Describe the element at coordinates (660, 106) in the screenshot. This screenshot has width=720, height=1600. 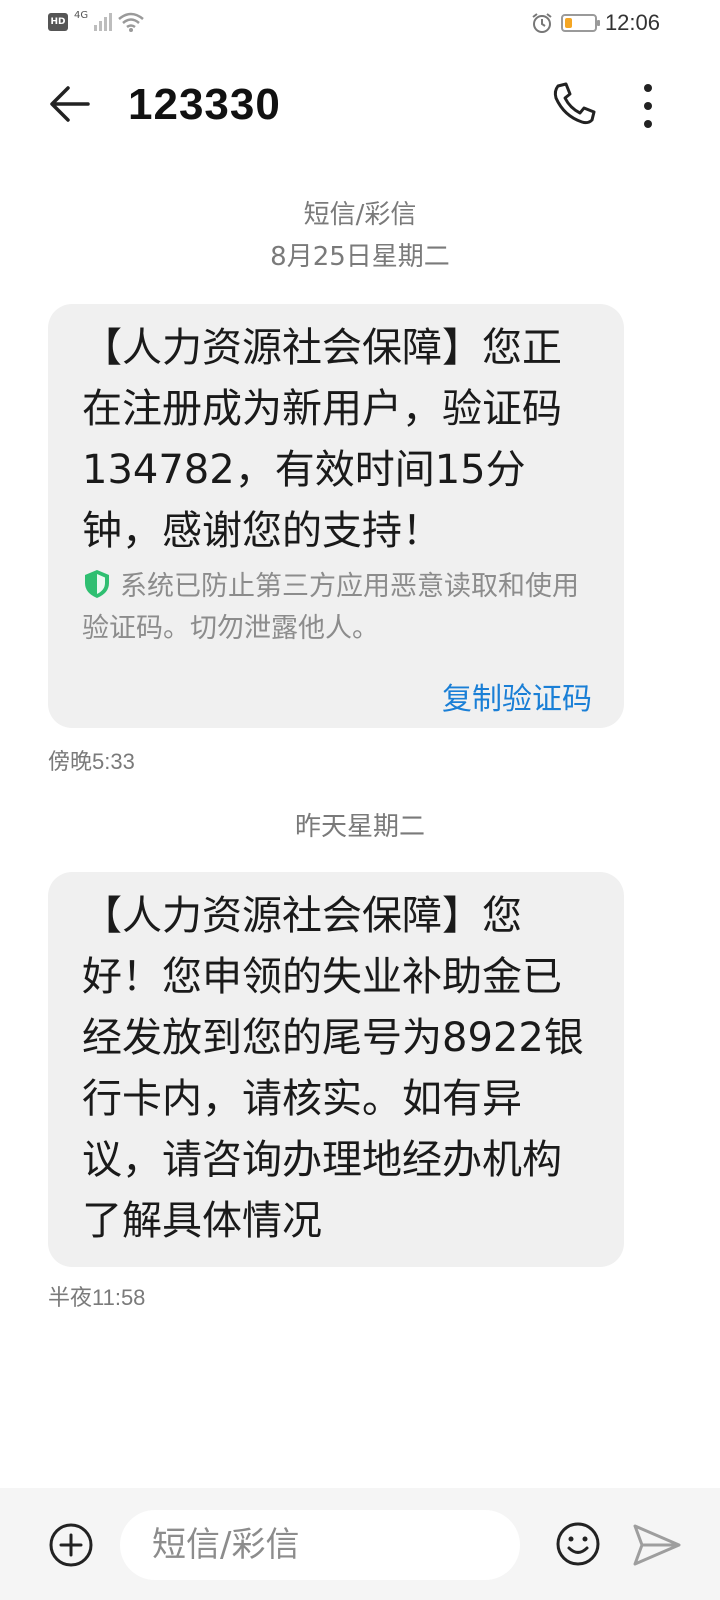
I see `more-options-button` at that location.